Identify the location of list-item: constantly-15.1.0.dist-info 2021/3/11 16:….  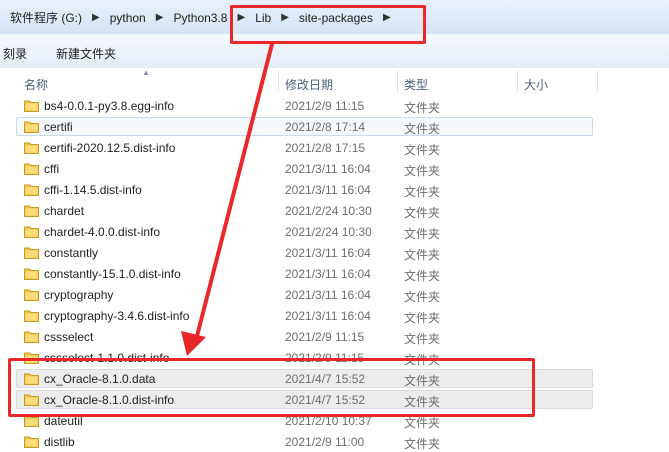
(334, 273).